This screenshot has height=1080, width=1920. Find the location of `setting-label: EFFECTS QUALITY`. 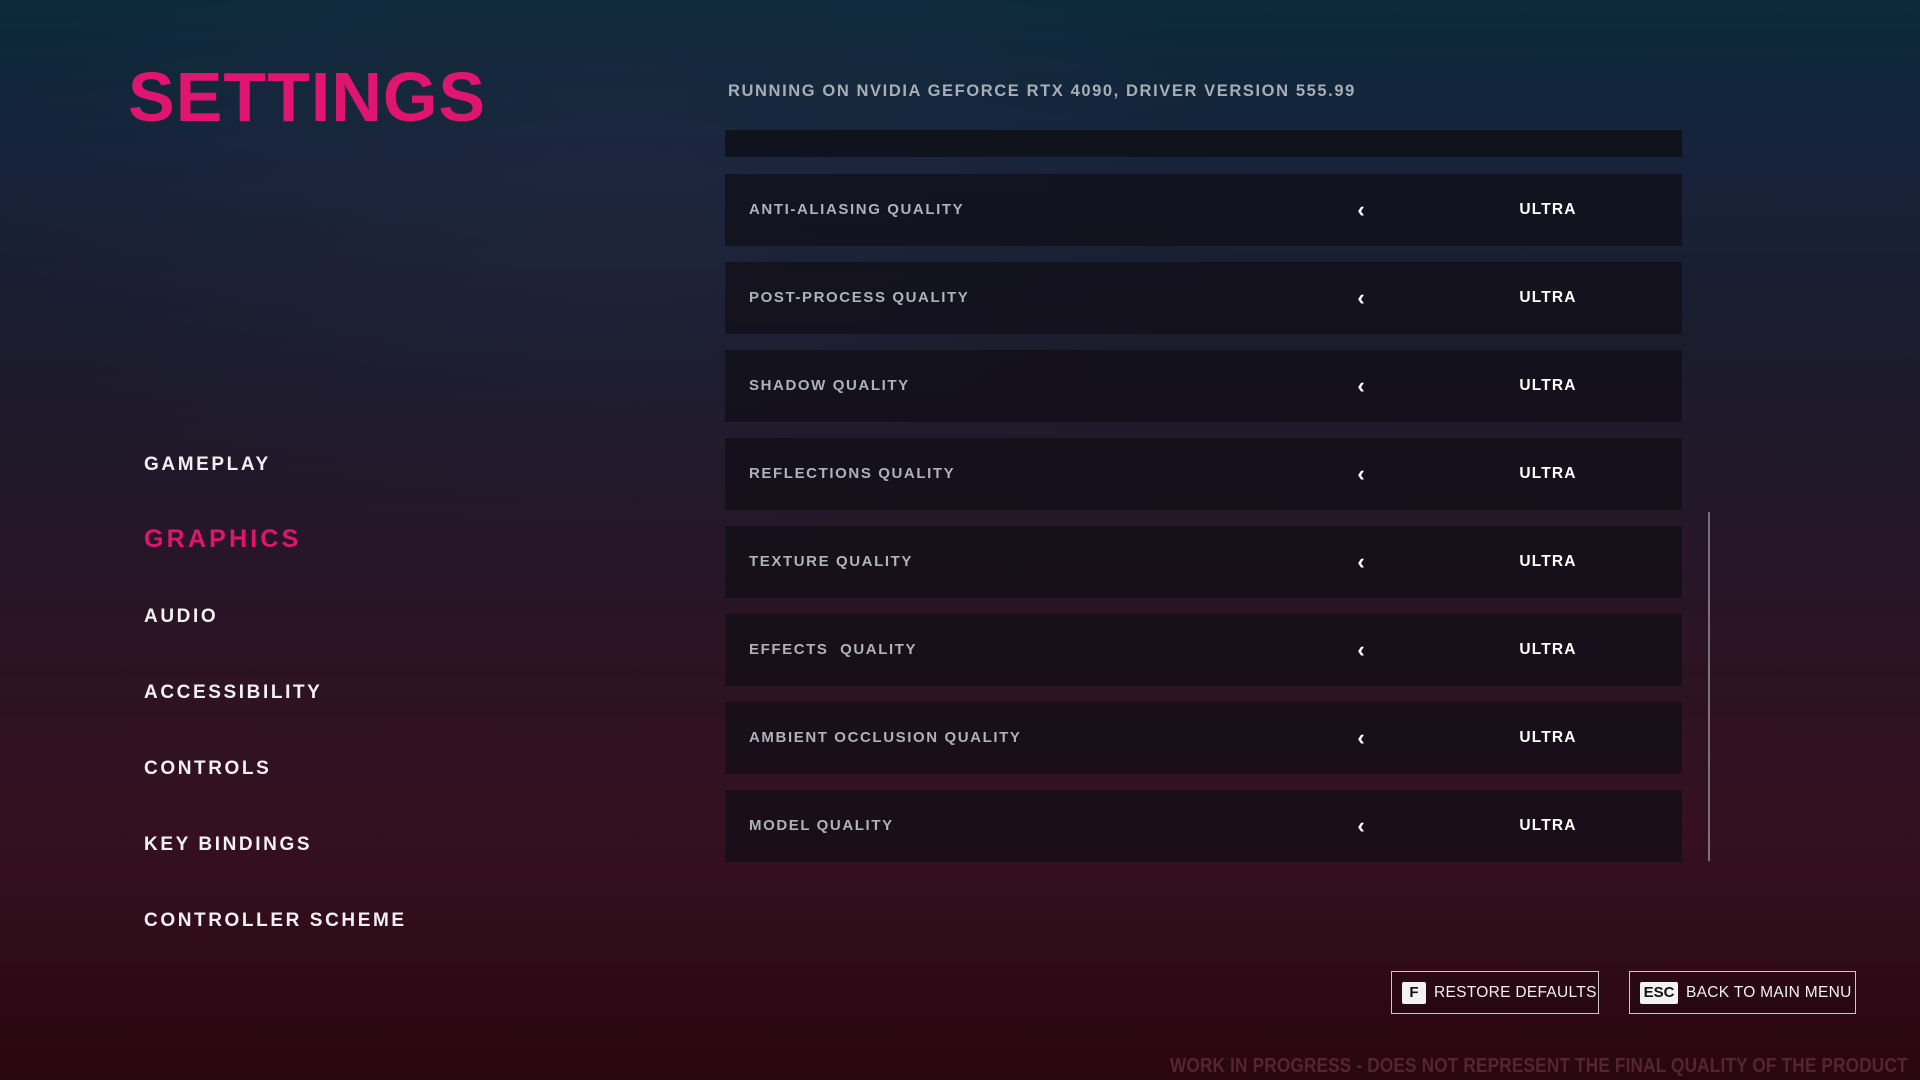

setting-label: EFFECTS QUALITY is located at coordinates (833, 649).